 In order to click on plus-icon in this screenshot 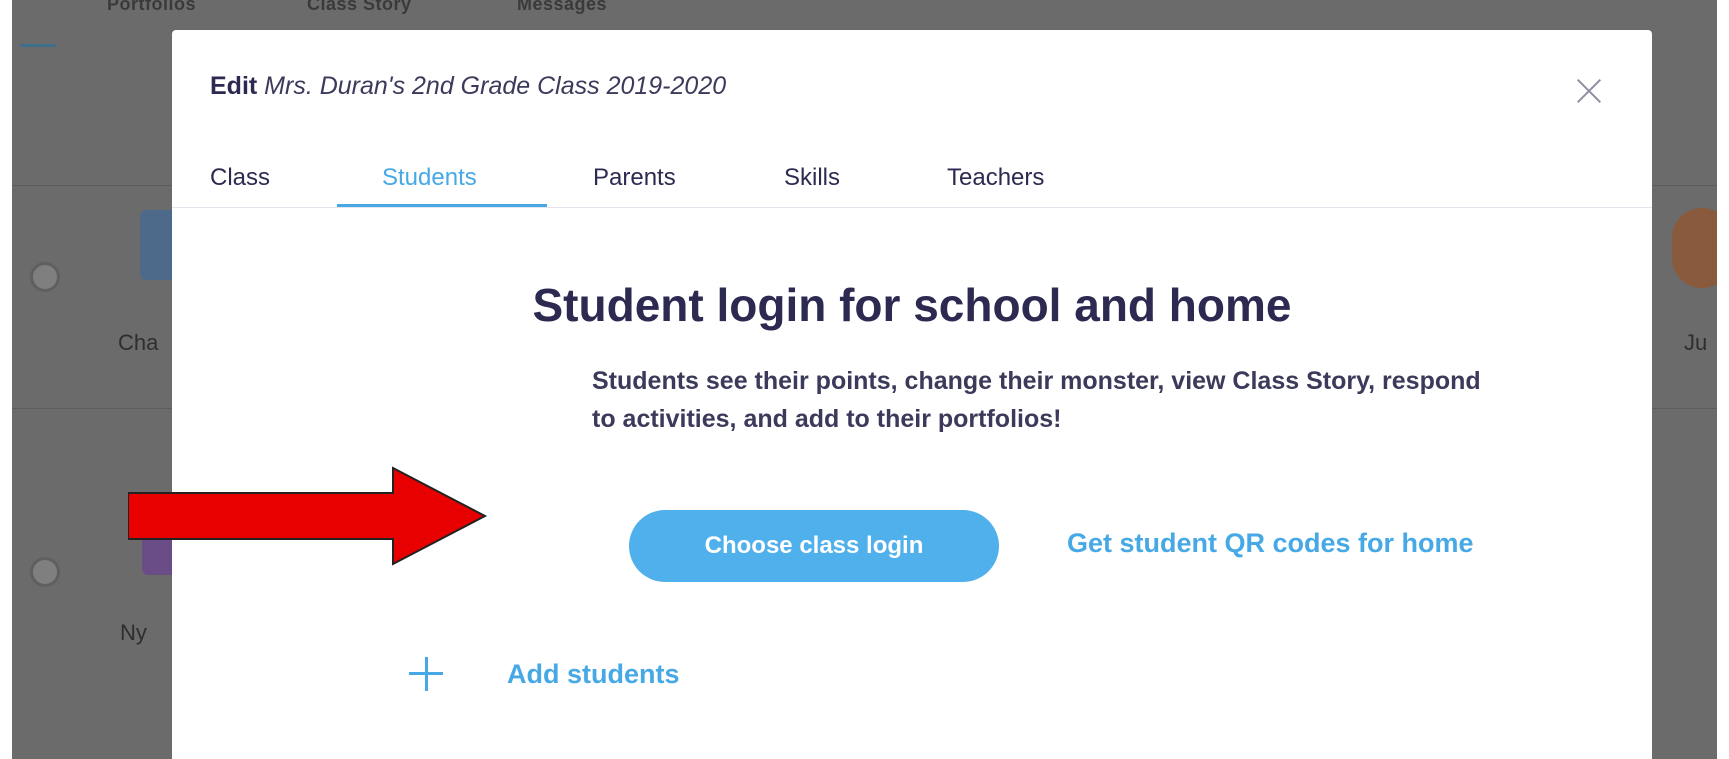, I will do `click(426, 674)`.